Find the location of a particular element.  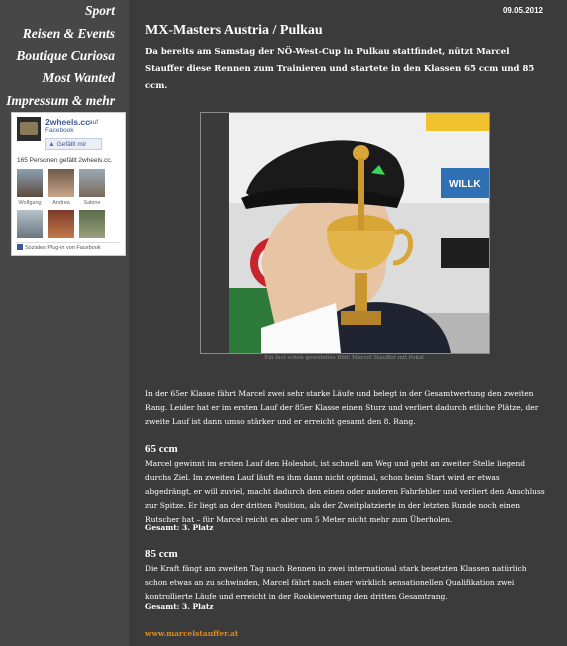

website-link: www.marcelstauffer.at is located at coordinates (191, 633).